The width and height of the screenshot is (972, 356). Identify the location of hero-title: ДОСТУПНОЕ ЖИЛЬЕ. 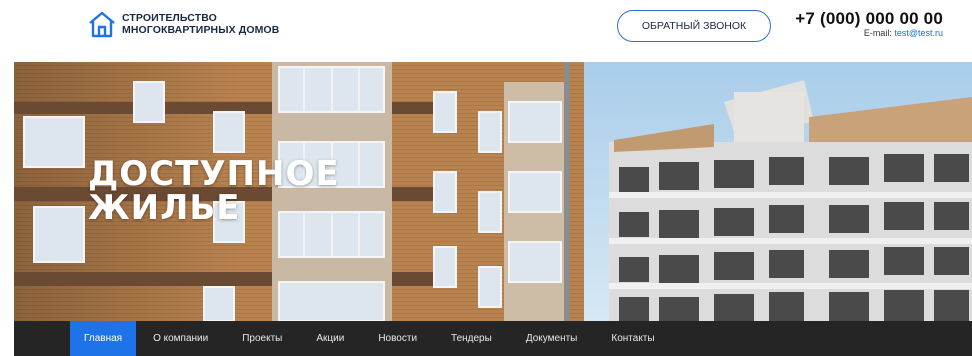
(214, 191).